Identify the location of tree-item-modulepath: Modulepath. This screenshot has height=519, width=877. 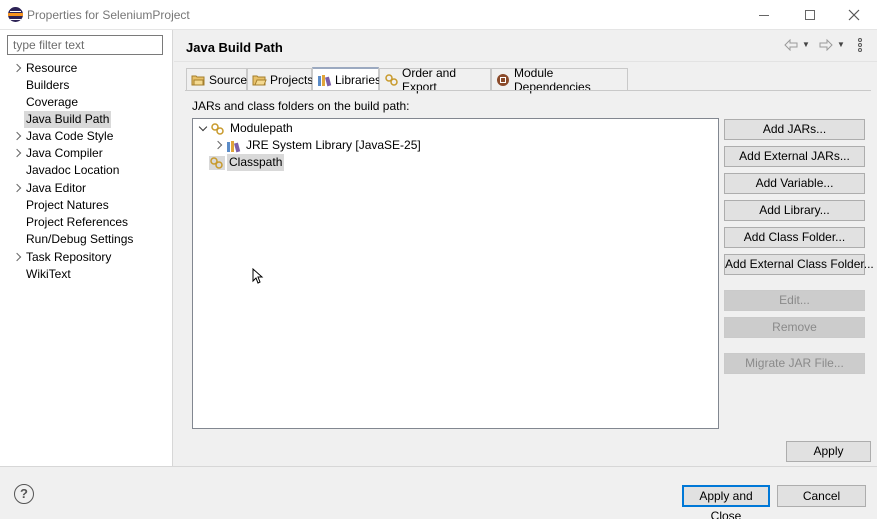
(247, 128).